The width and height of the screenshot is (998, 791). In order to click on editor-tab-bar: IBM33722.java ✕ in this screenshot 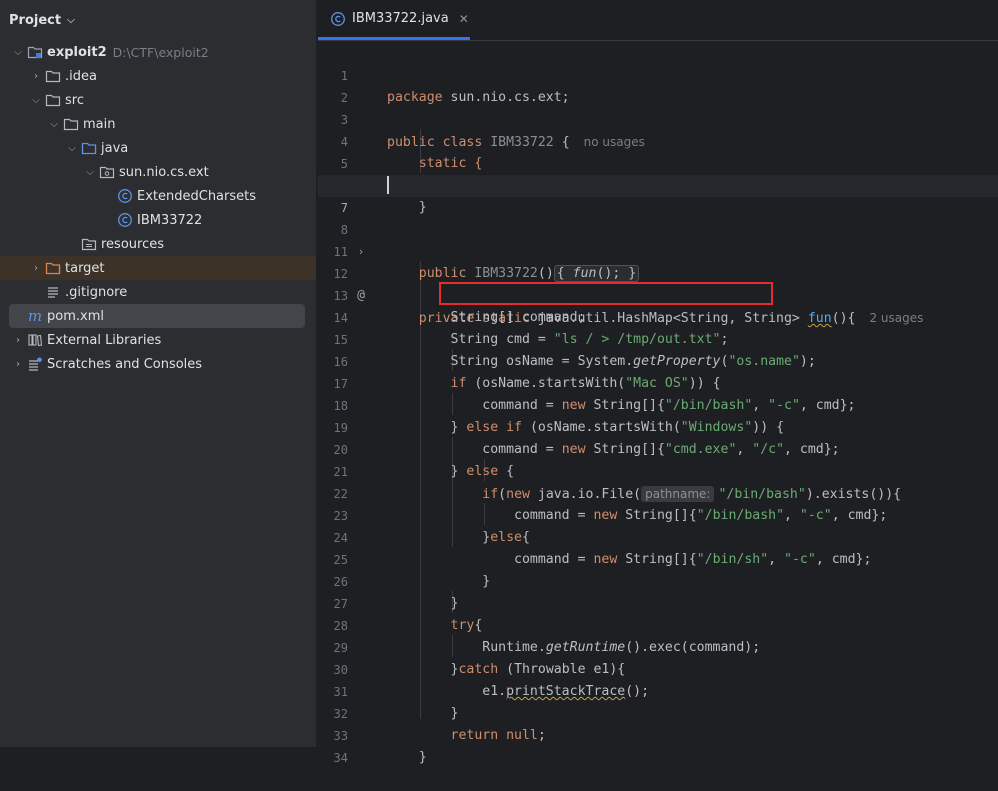, I will do `click(658, 20)`.